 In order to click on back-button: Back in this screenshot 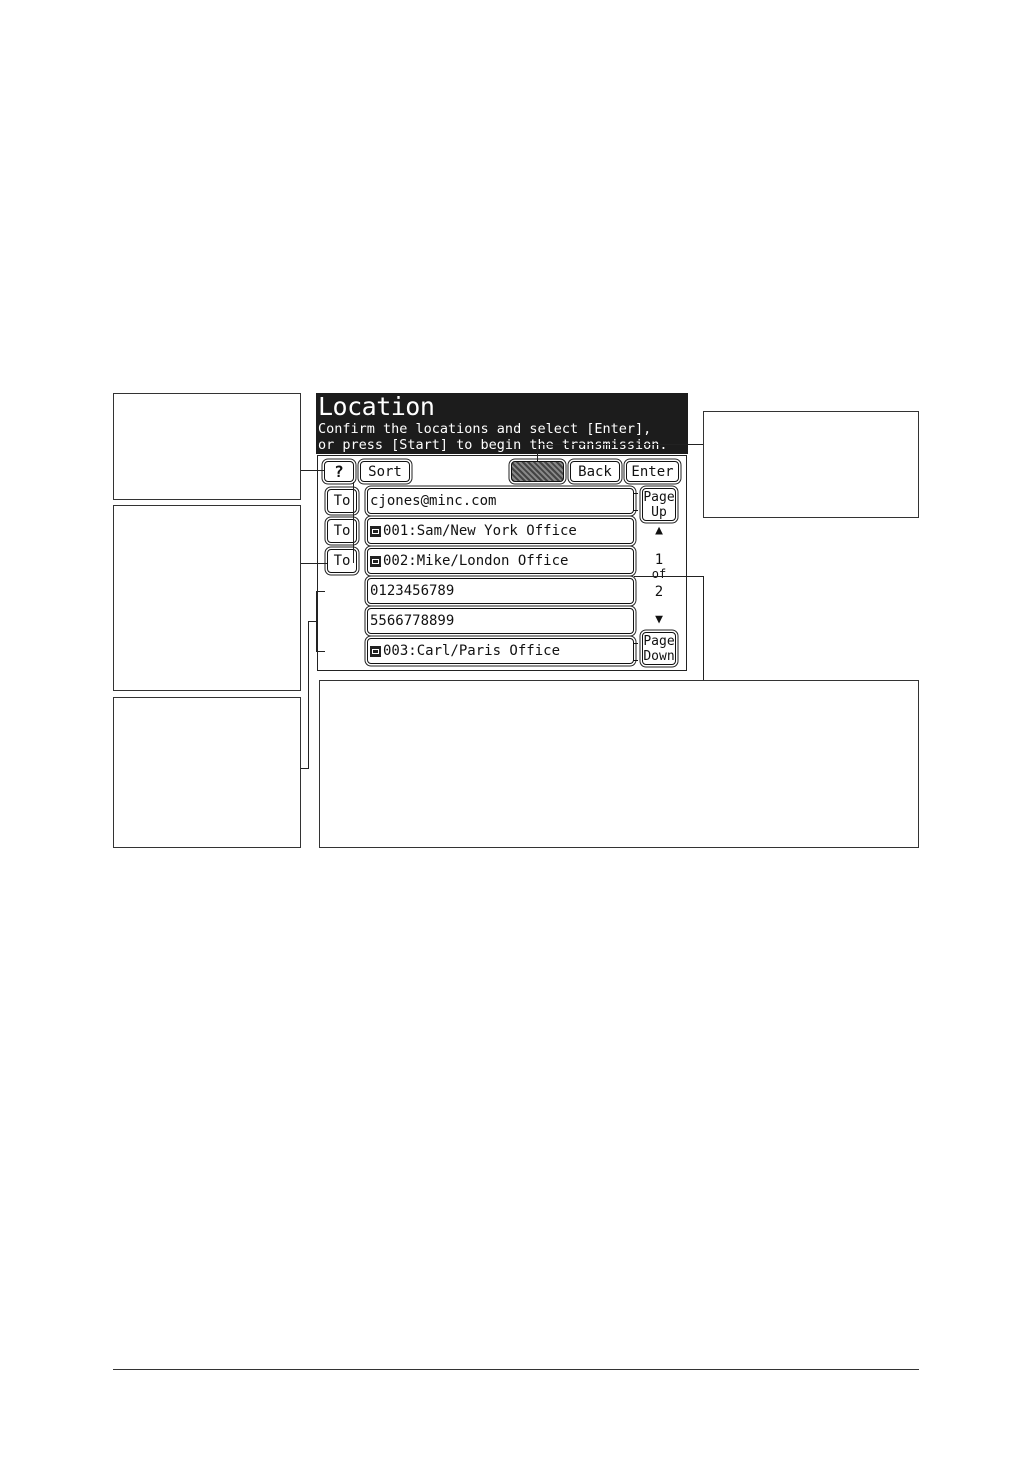, I will do `click(595, 471)`.